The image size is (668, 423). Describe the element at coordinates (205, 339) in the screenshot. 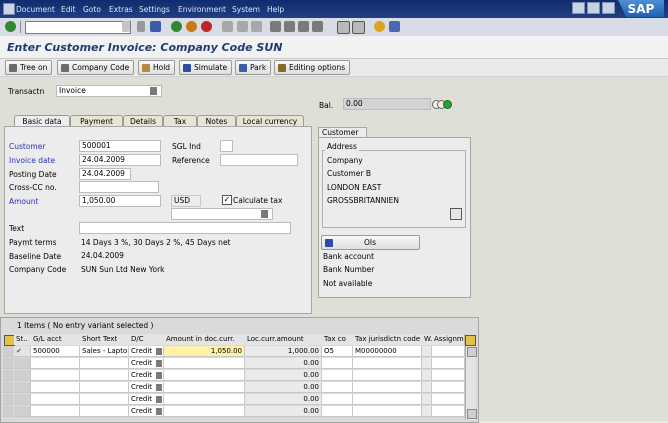

I see `grid-header: Amount in doc.curr.` at that location.